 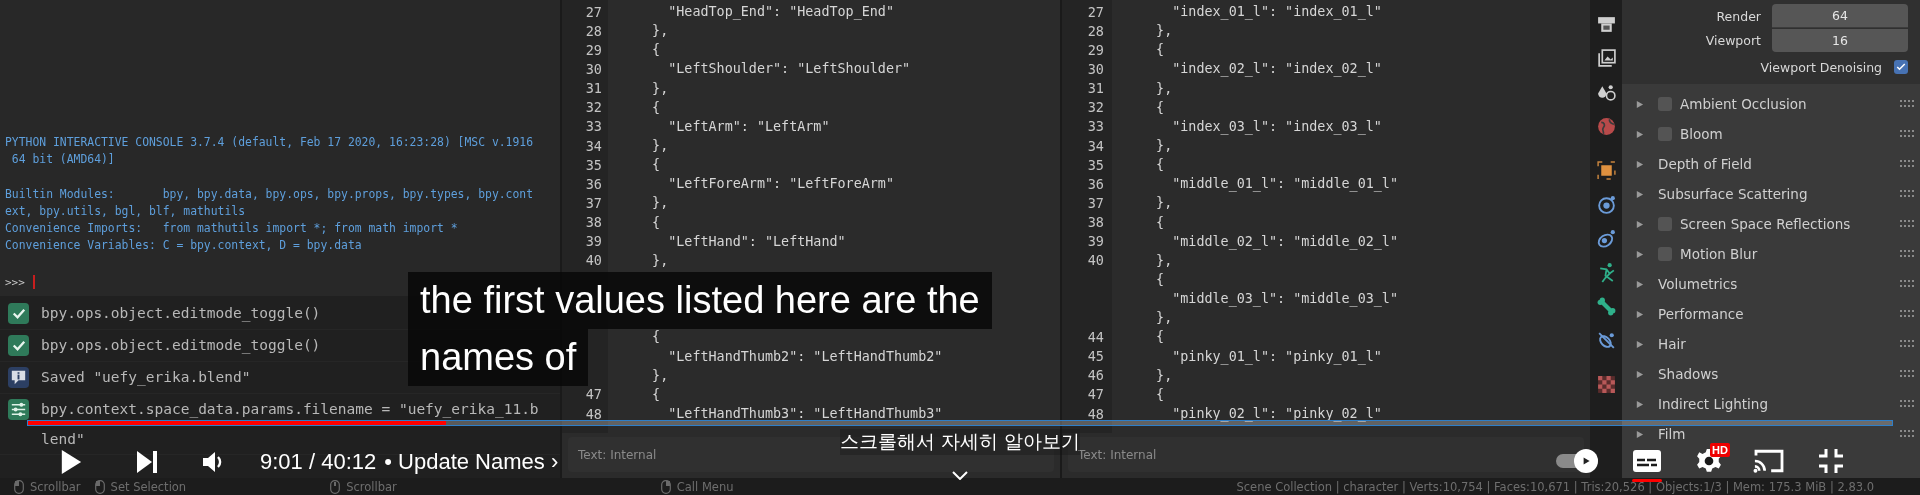 I want to click on sliders-icon, so click(x=18, y=409).